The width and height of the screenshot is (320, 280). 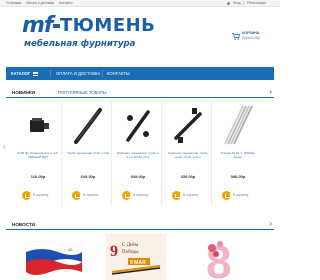 What do you see at coordinates (37, 25) in the screenshot?
I see `logo-mark: mf` at bounding box center [37, 25].